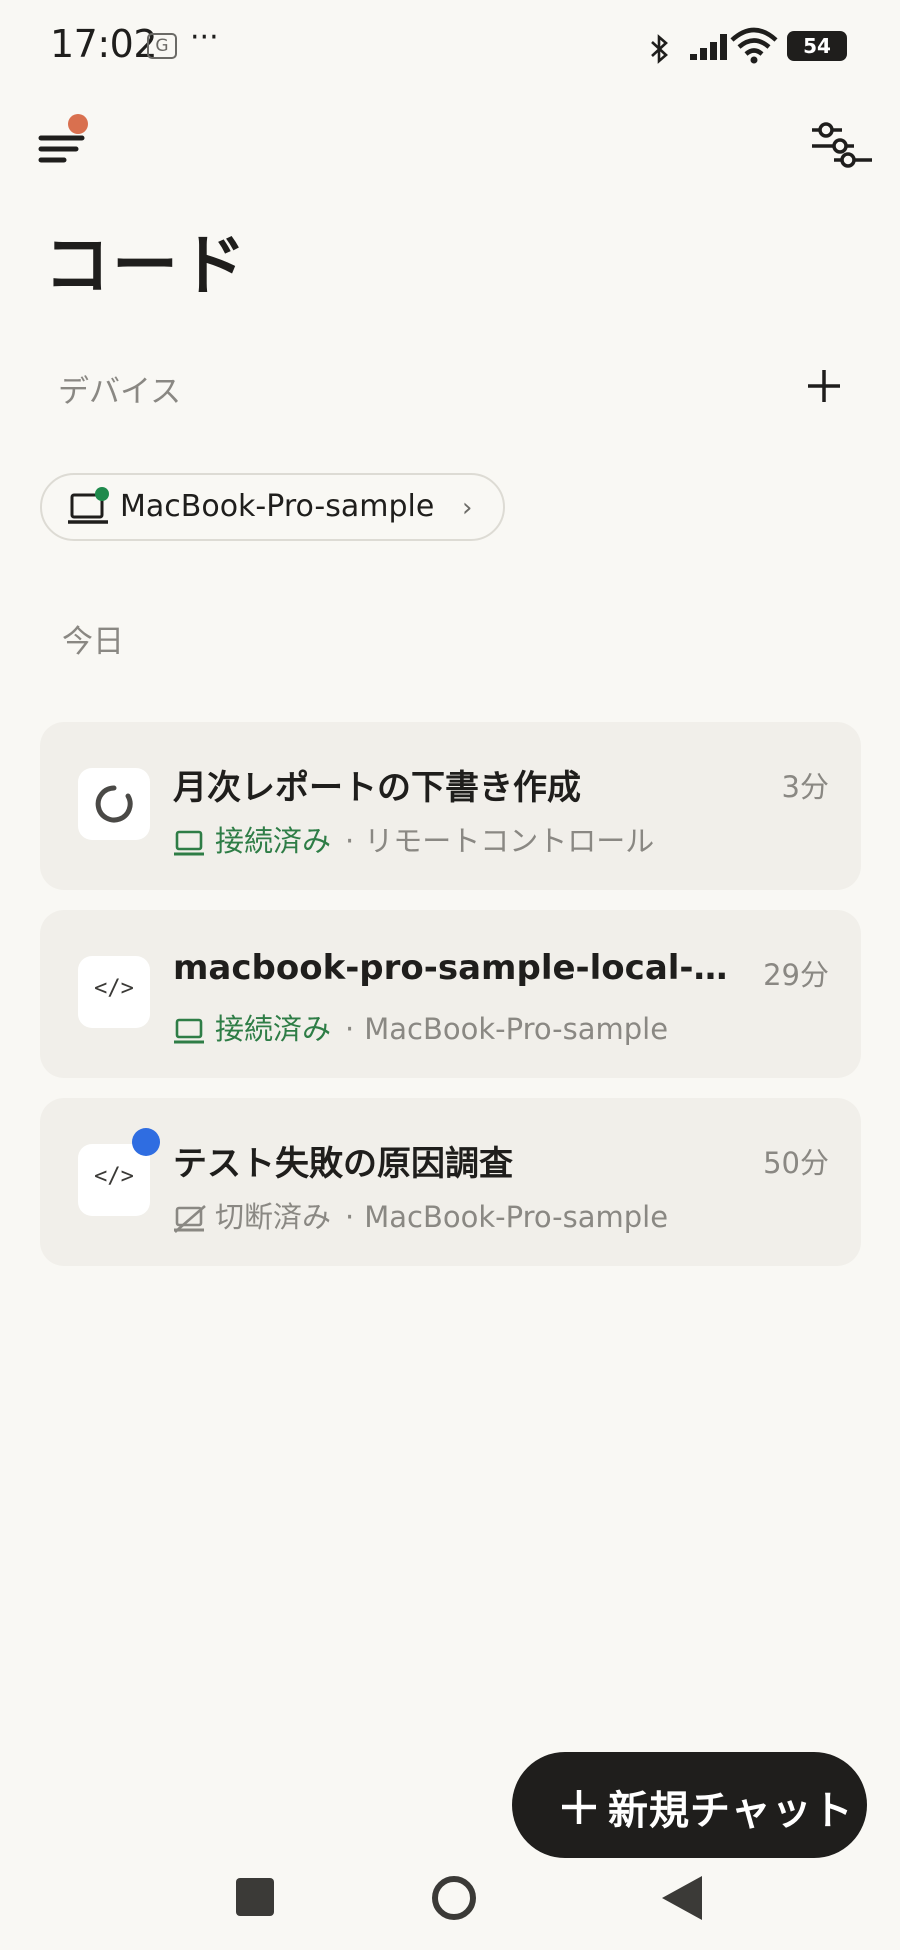 This screenshot has height=1950, width=900. I want to click on menu-icon, so click(63, 138).